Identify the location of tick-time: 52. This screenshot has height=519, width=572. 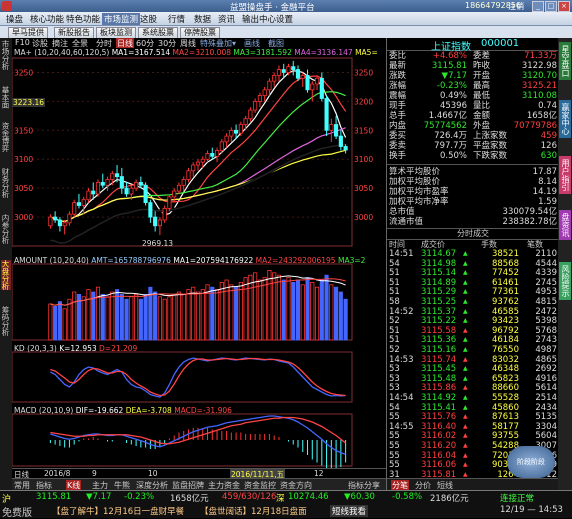
(394, 321).